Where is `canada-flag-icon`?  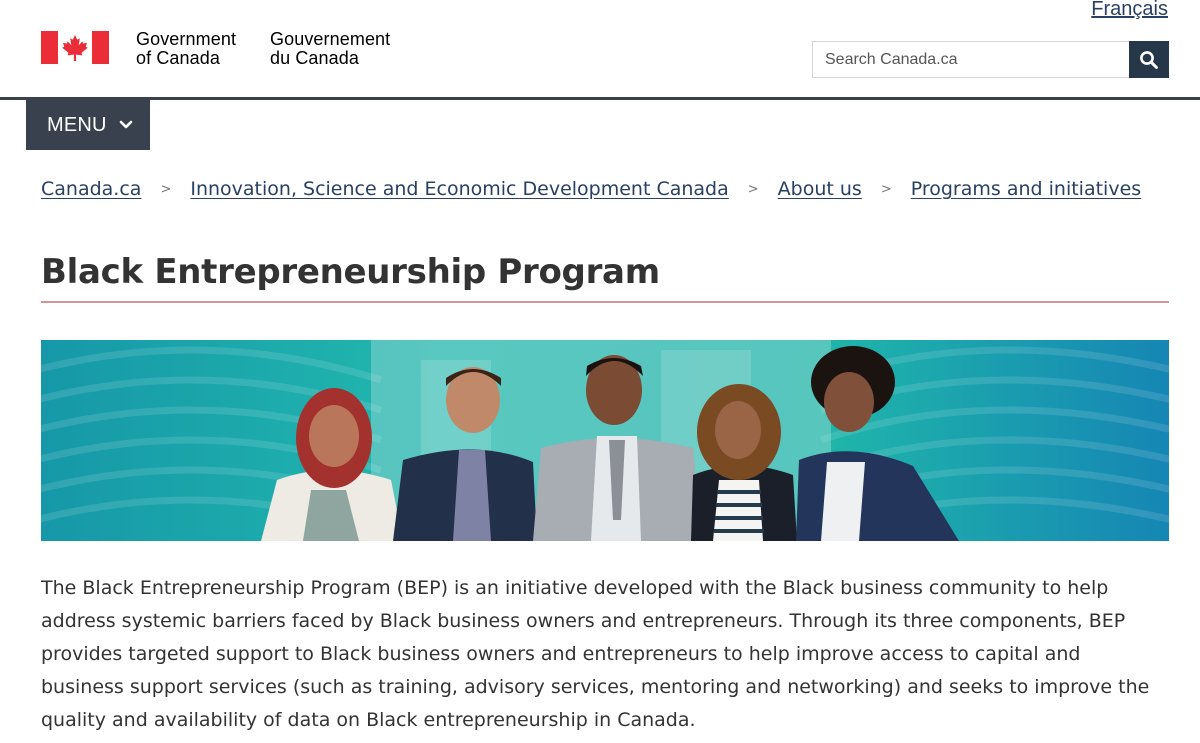 canada-flag-icon is located at coordinates (75, 47).